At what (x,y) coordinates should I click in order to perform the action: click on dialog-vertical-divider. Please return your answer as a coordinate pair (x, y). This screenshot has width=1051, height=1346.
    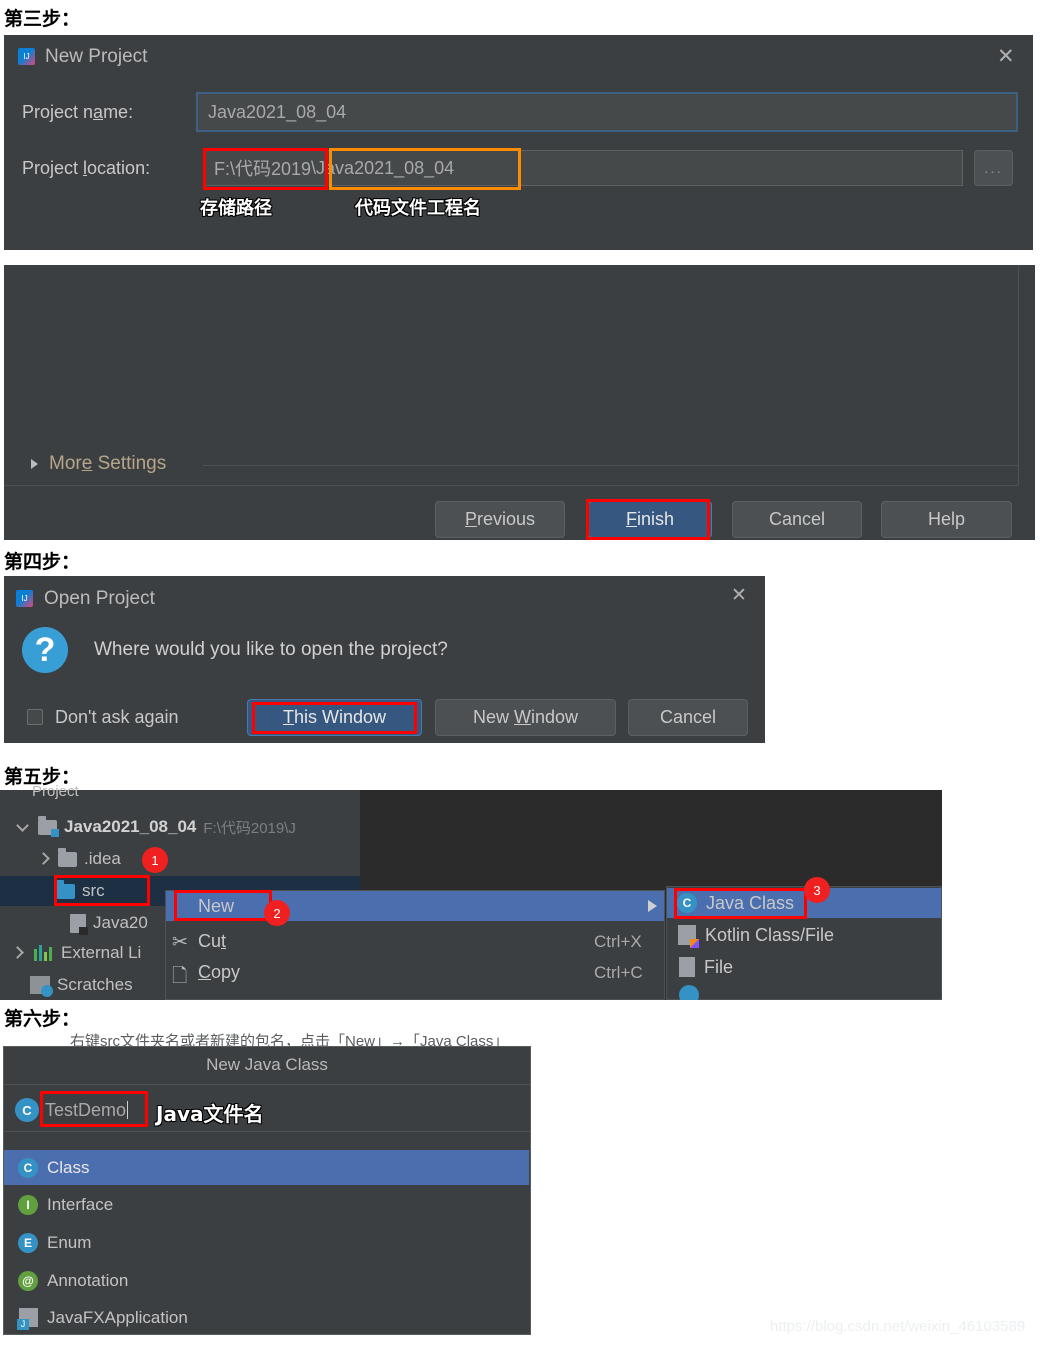
    Looking at the image, I should click on (1018, 375).